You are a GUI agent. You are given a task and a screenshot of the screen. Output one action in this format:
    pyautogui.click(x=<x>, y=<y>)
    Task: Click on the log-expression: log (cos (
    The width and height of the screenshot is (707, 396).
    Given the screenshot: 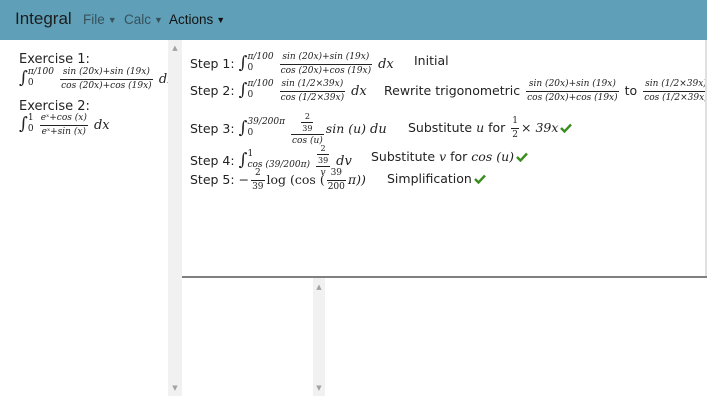 What is the action you would take?
    pyautogui.click(x=295, y=179)
    